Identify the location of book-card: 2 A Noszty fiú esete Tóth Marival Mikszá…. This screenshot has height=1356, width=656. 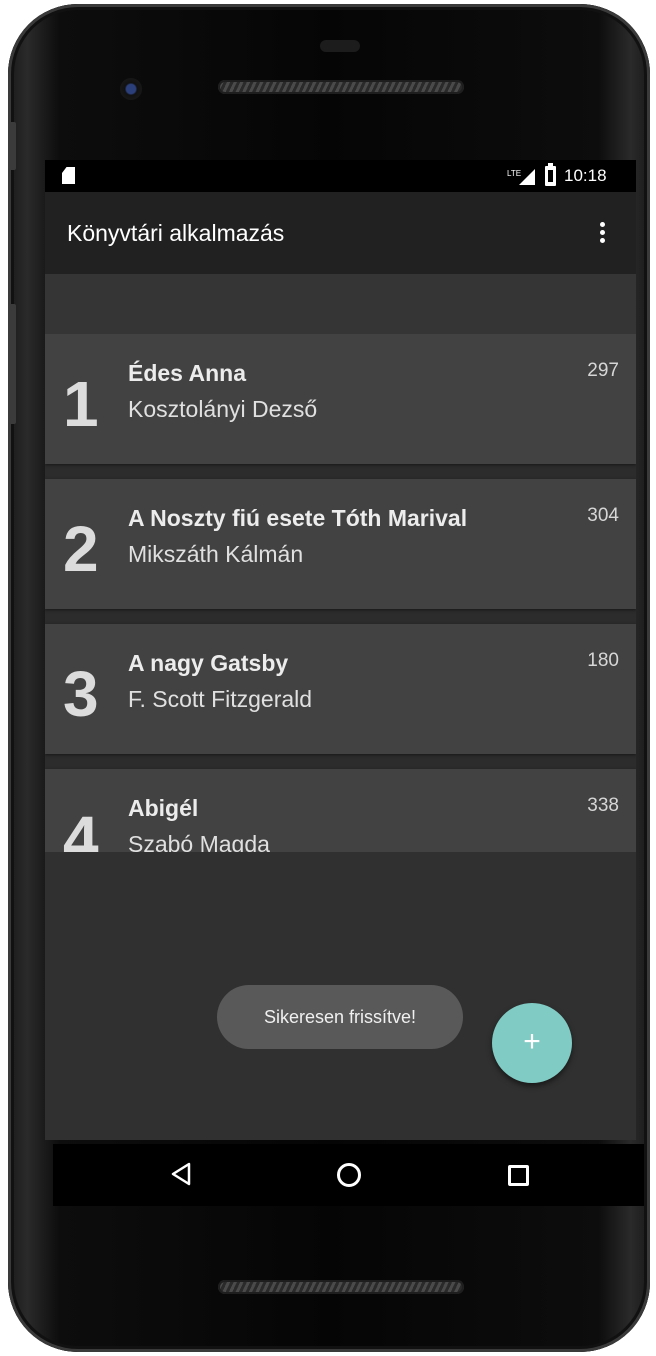
(340, 544).